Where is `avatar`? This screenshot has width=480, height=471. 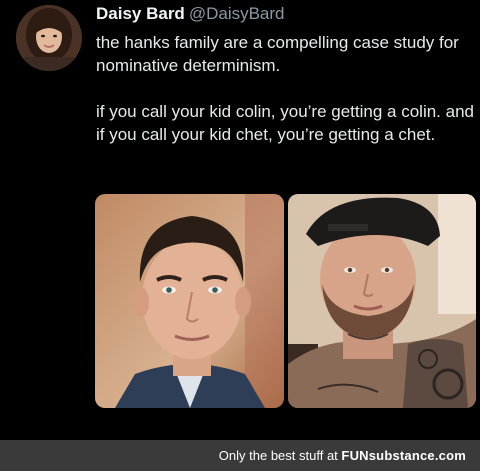
avatar is located at coordinates (49, 38).